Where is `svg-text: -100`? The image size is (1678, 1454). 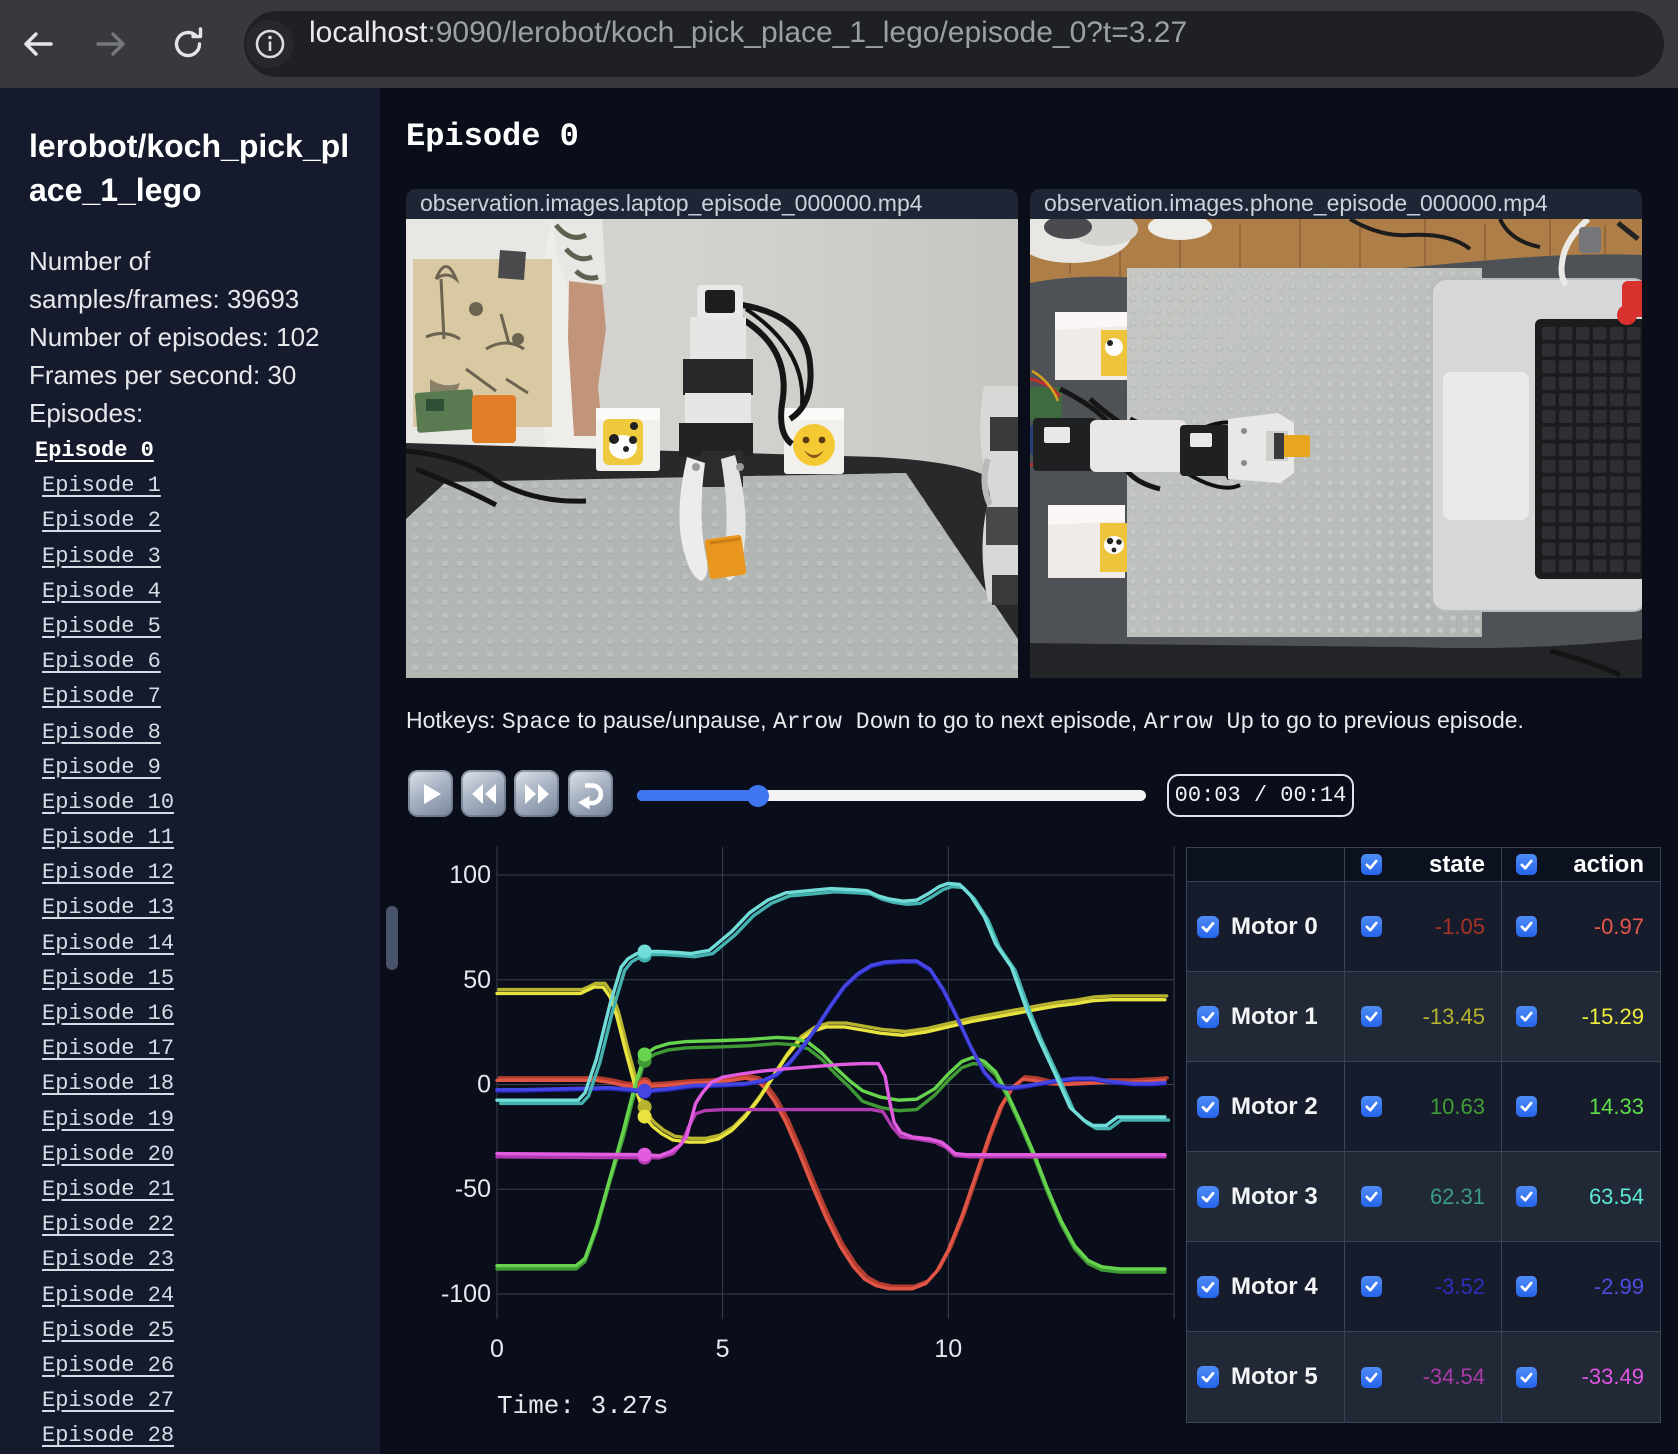 svg-text: -100 is located at coordinates (466, 1294).